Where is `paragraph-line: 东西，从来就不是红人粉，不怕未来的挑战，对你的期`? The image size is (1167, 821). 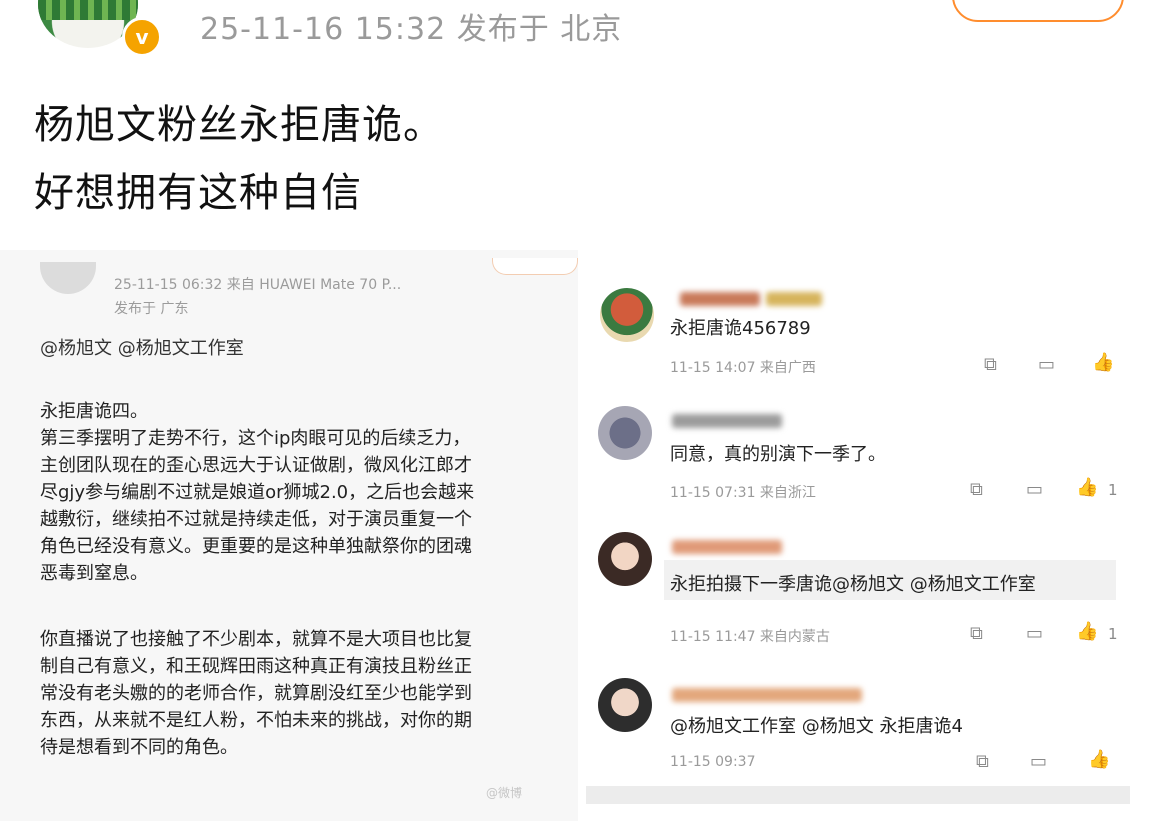
paragraph-line: 东西，从来就不是红人粉，不怕未来的挑战，对你的期 is located at coordinates (256, 720).